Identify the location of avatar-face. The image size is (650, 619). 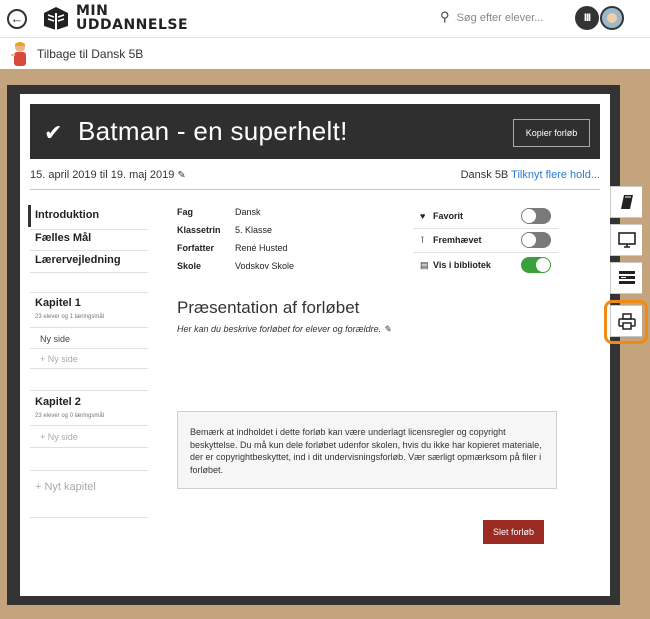
(612, 18).